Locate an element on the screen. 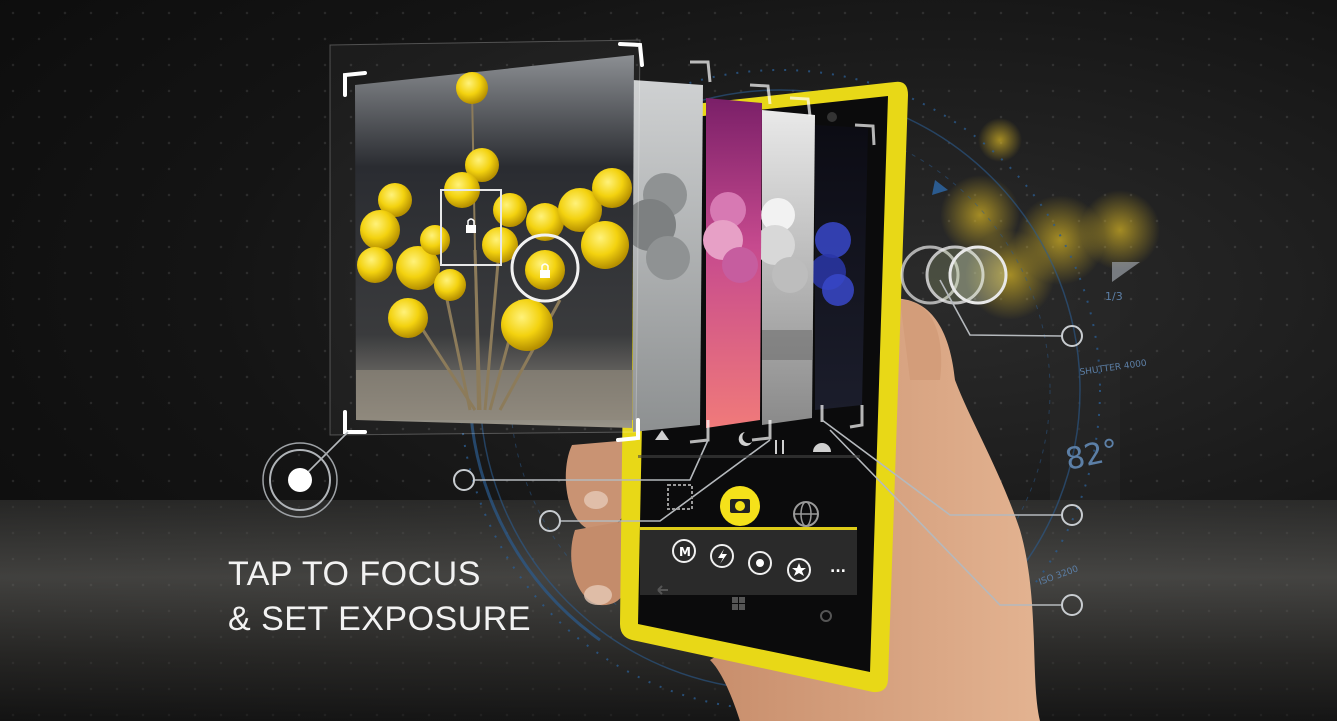 Image resolution: width=1337 pixels, height=721 pixels. tap-indicator-icon is located at coordinates (300, 480).